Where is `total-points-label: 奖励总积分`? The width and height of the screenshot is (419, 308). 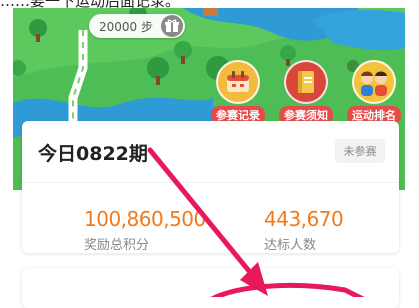 total-points-label: 奖励总积分 is located at coordinates (117, 245).